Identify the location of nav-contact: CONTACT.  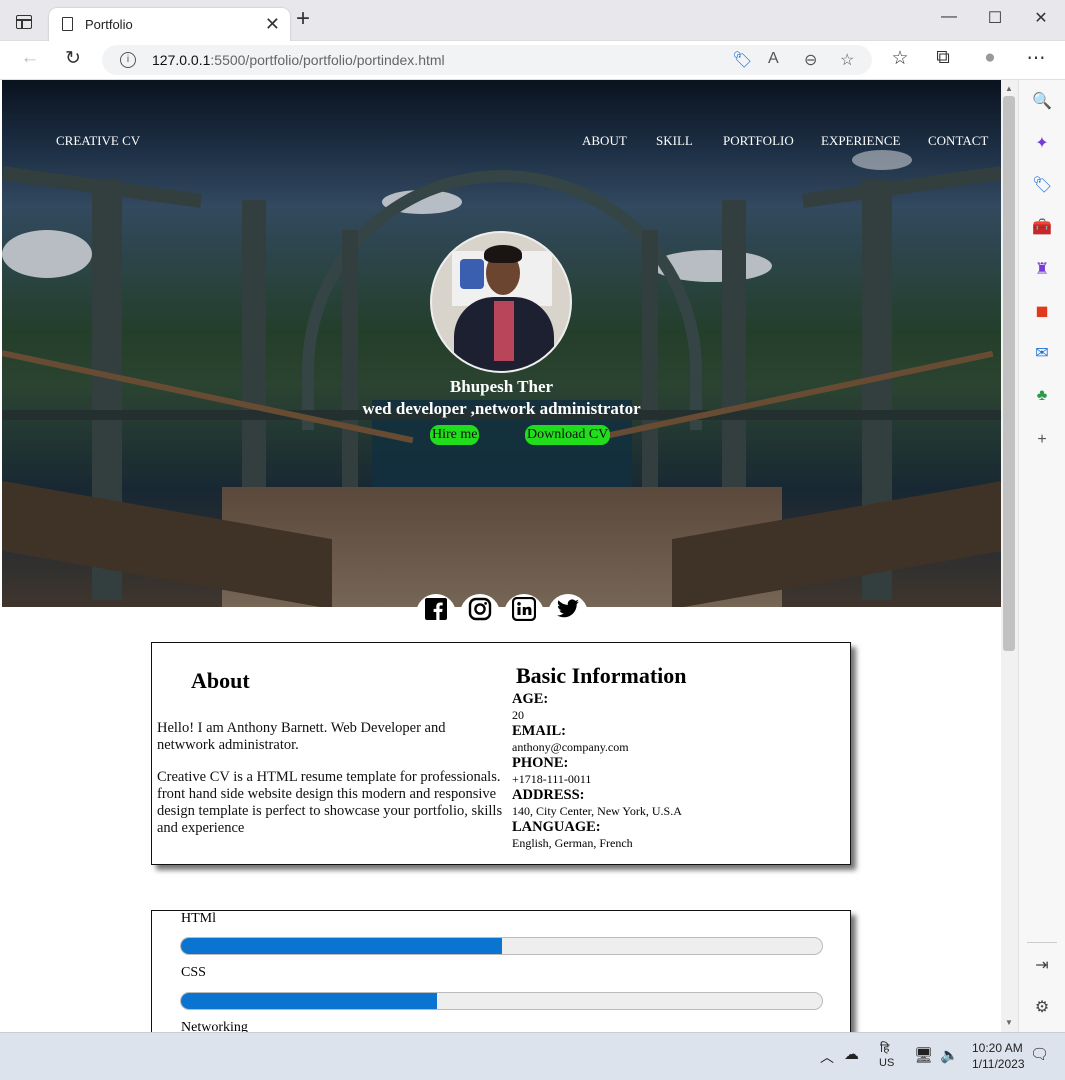
(958, 141).